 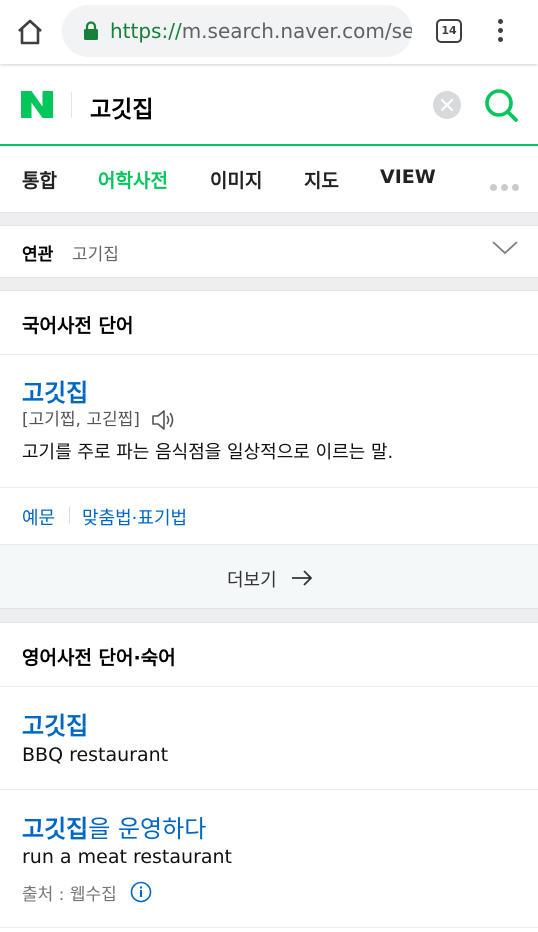 What do you see at coordinates (81, 420) in the screenshot?
I see `pronunciation: [고기찝, 고긷찝]` at bounding box center [81, 420].